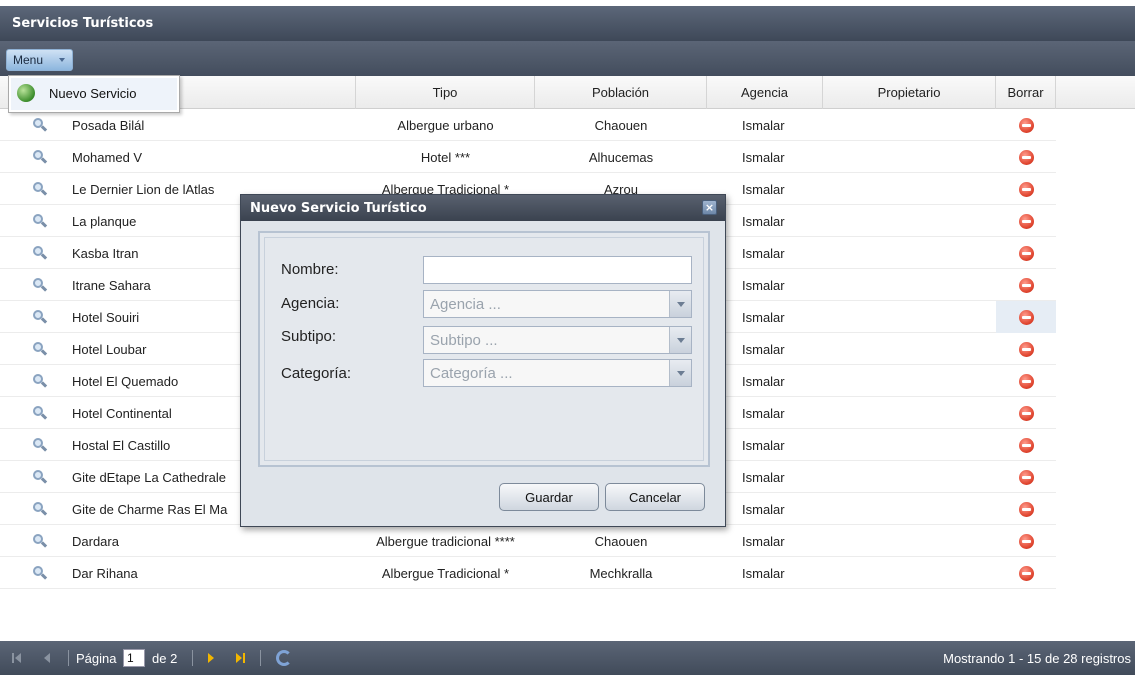 This screenshot has height=675, width=1135. I want to click on cell-nombre: Hotel Souiri, so click(106, 317).